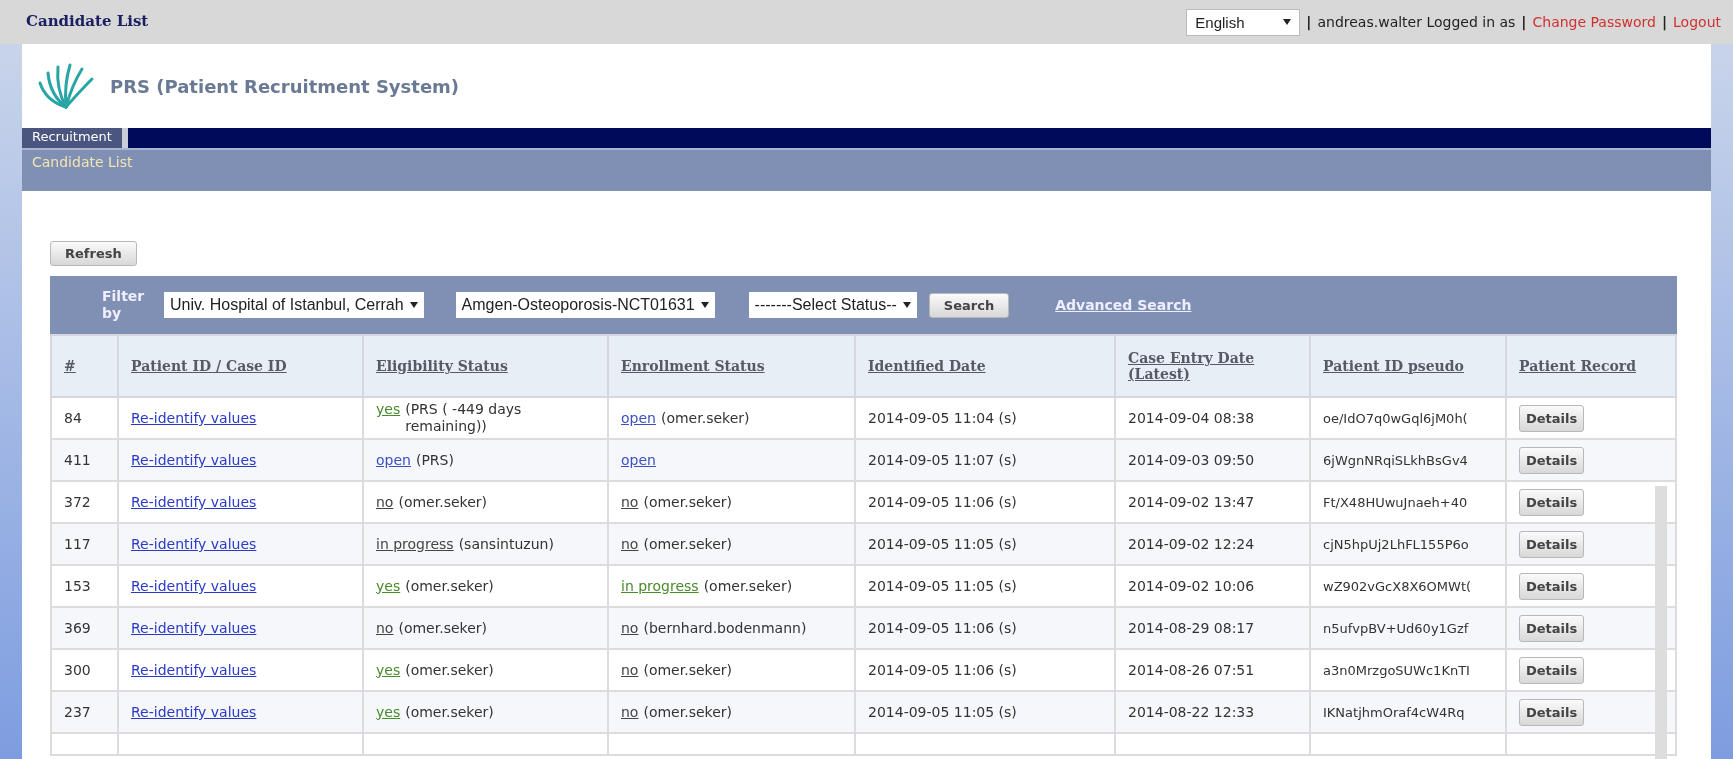  What do you see at coordinates (506, 544) in the screenshot?
I see `status-note: (sansintuzun)` at bounding box center [506, 544].